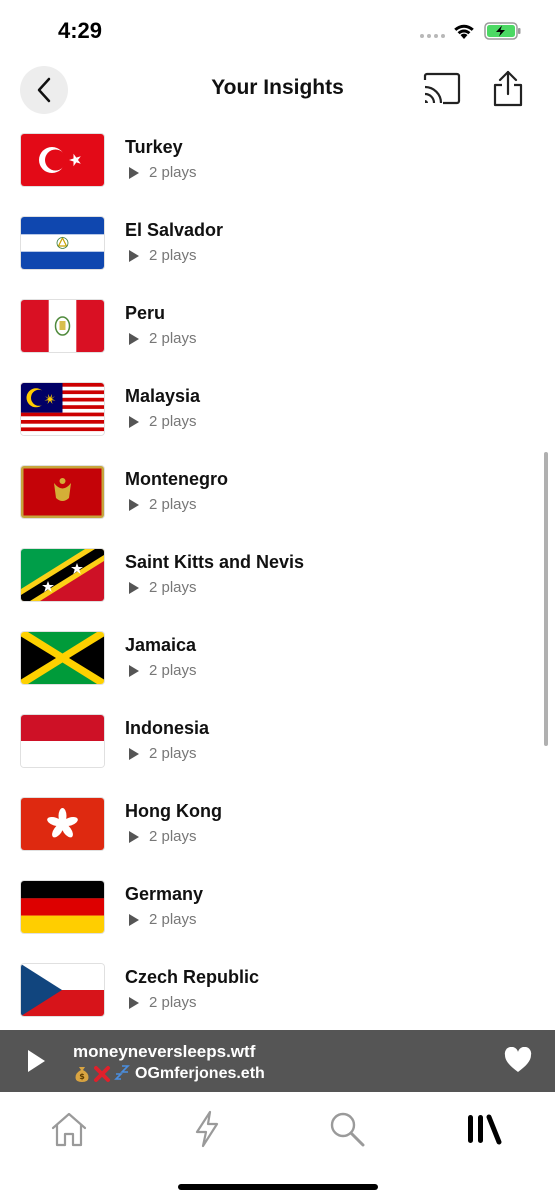  What do you see at coordinates (277, 30) in the screenshot?
I see `status-bar: 4:29` at bounding box center [277, 30].